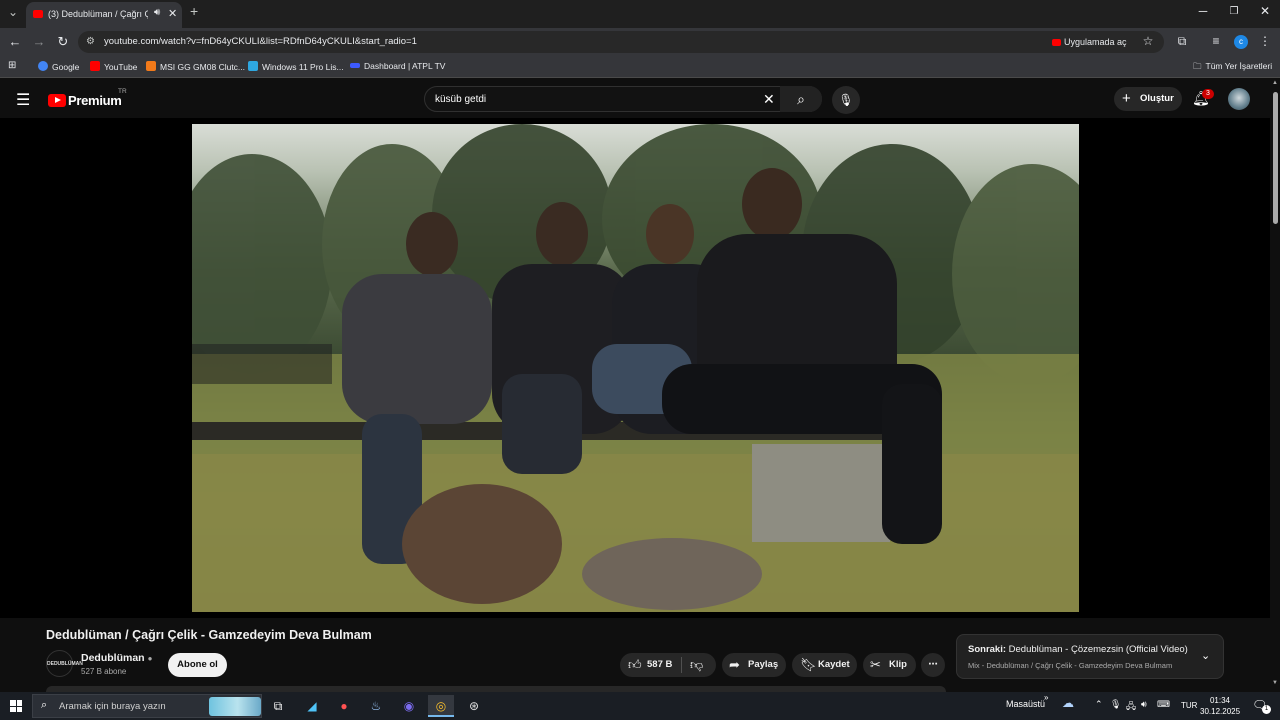  Describe the element at coordinates (1056, 42) in the screenshot. I see `youtube-app-icon` at that location.